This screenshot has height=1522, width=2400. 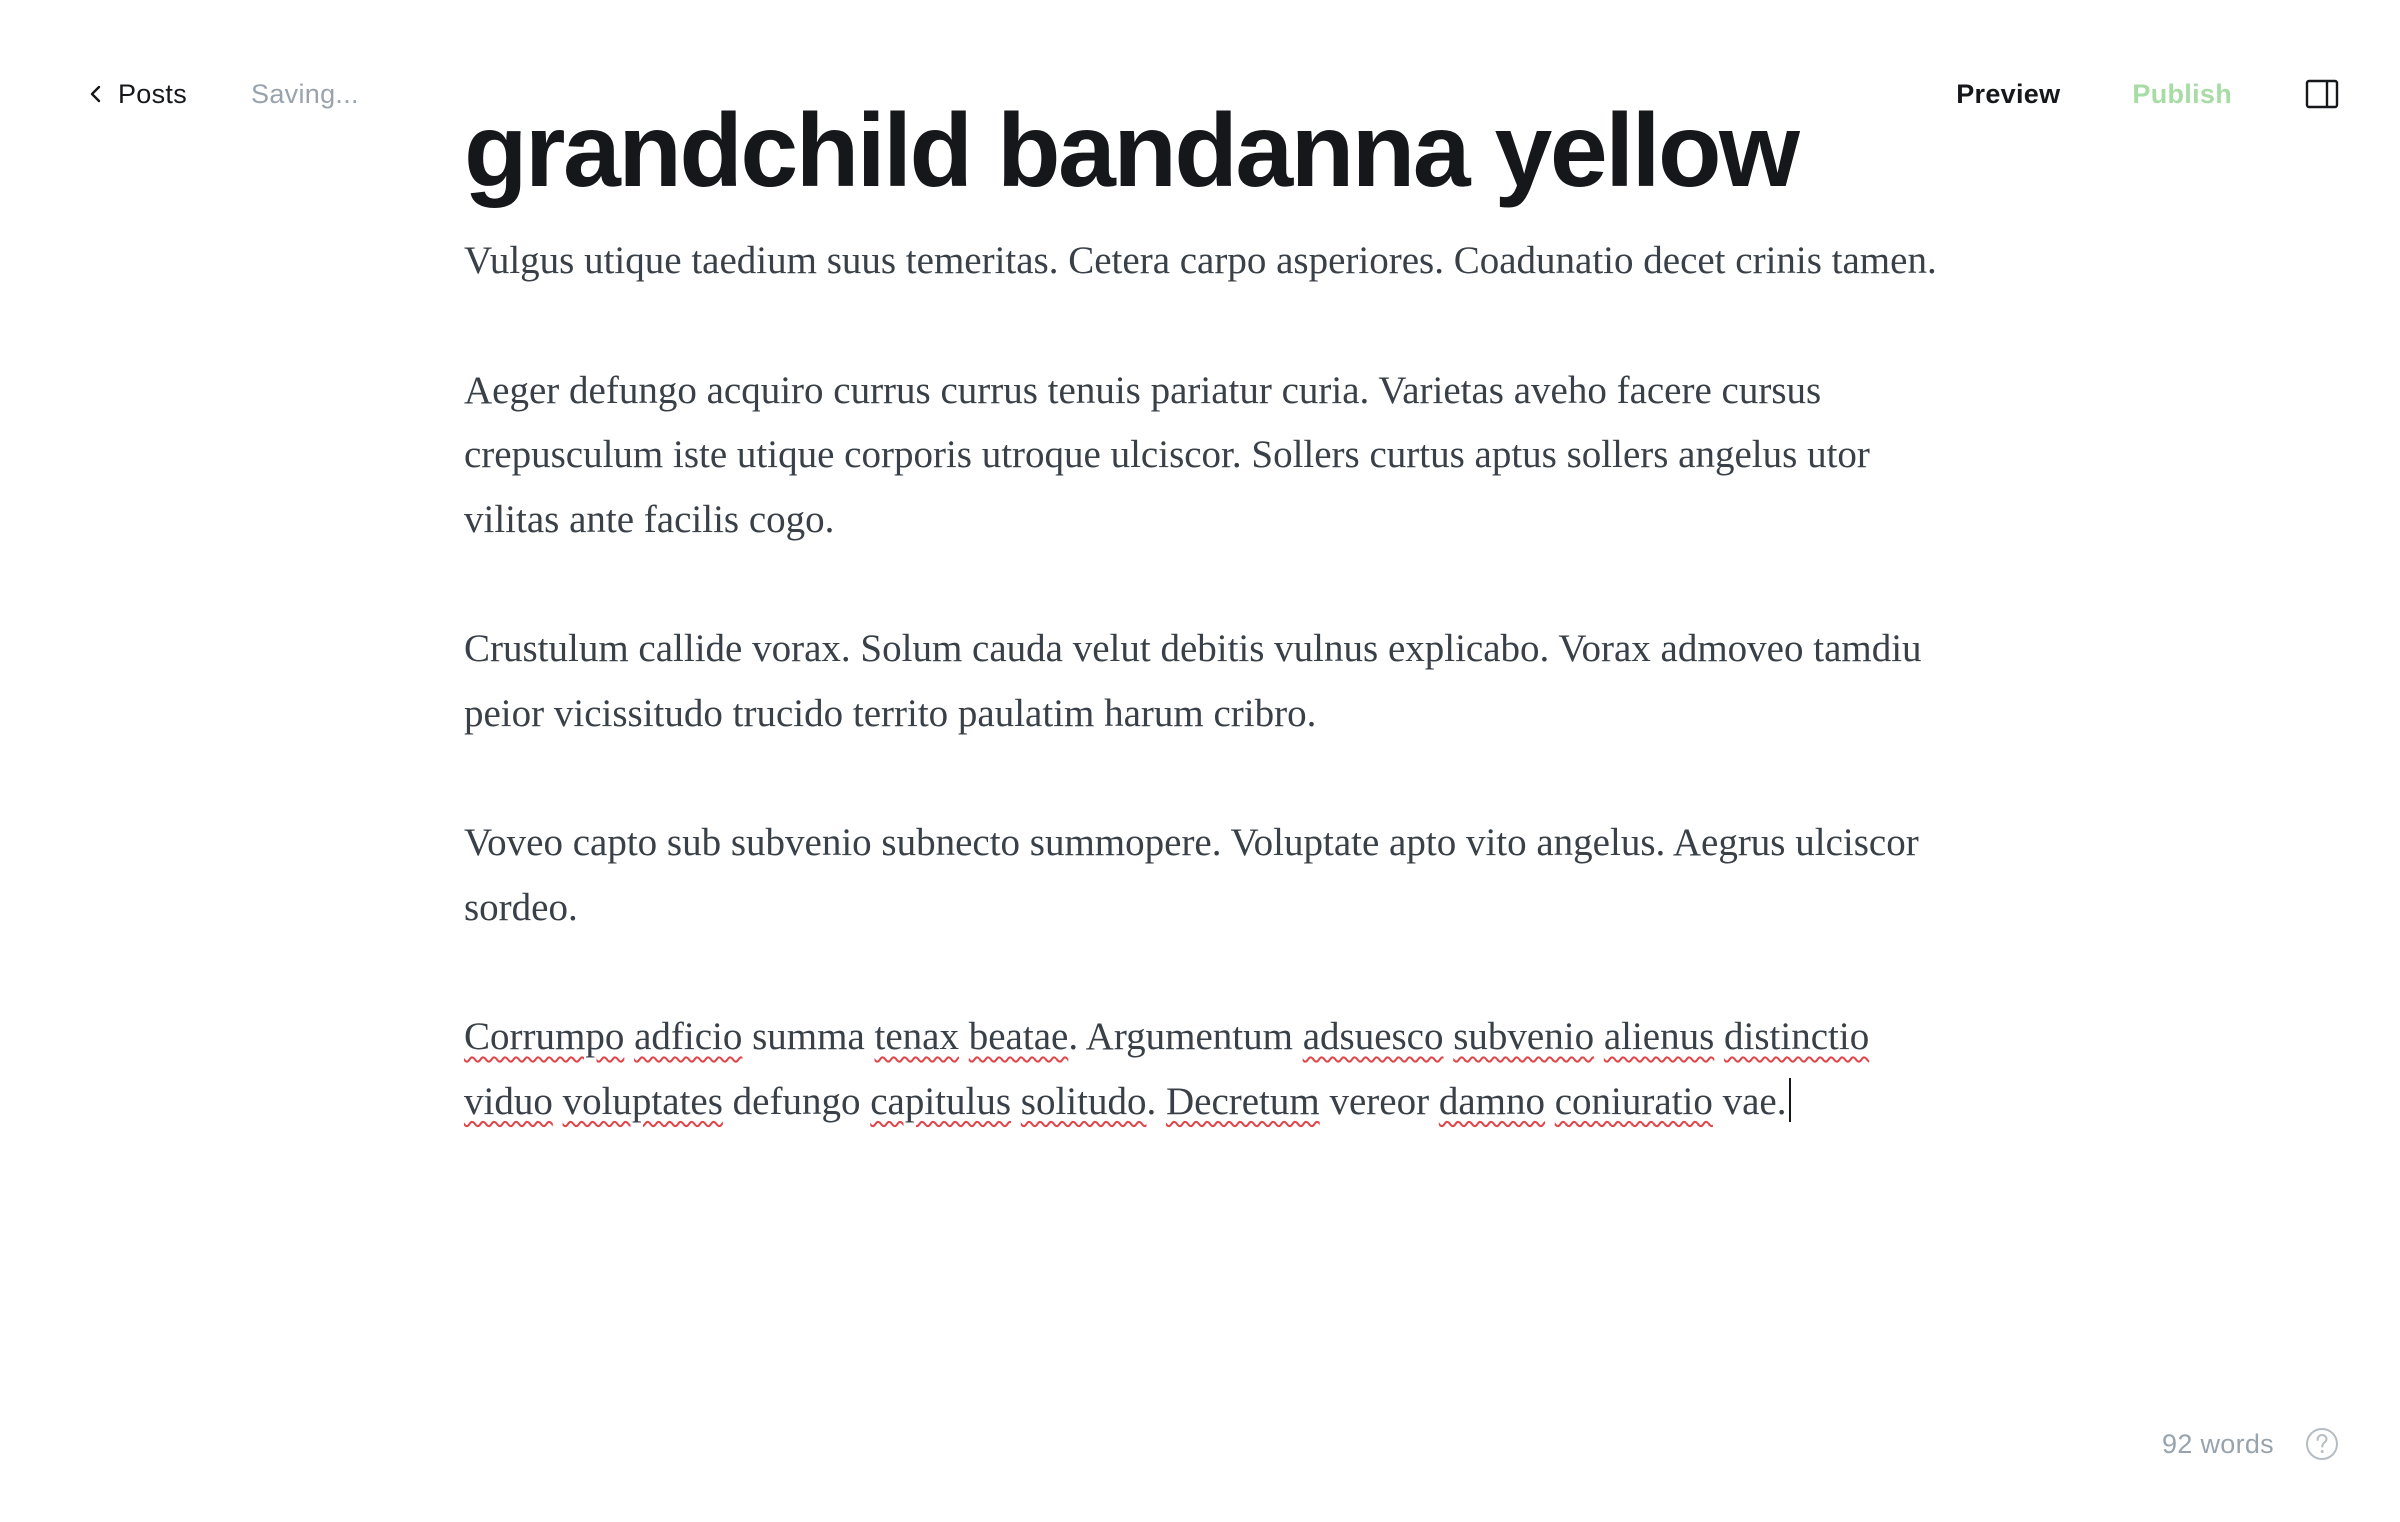 I want to click on sidebar-toggle-icon, so click(x=2322, y=94).